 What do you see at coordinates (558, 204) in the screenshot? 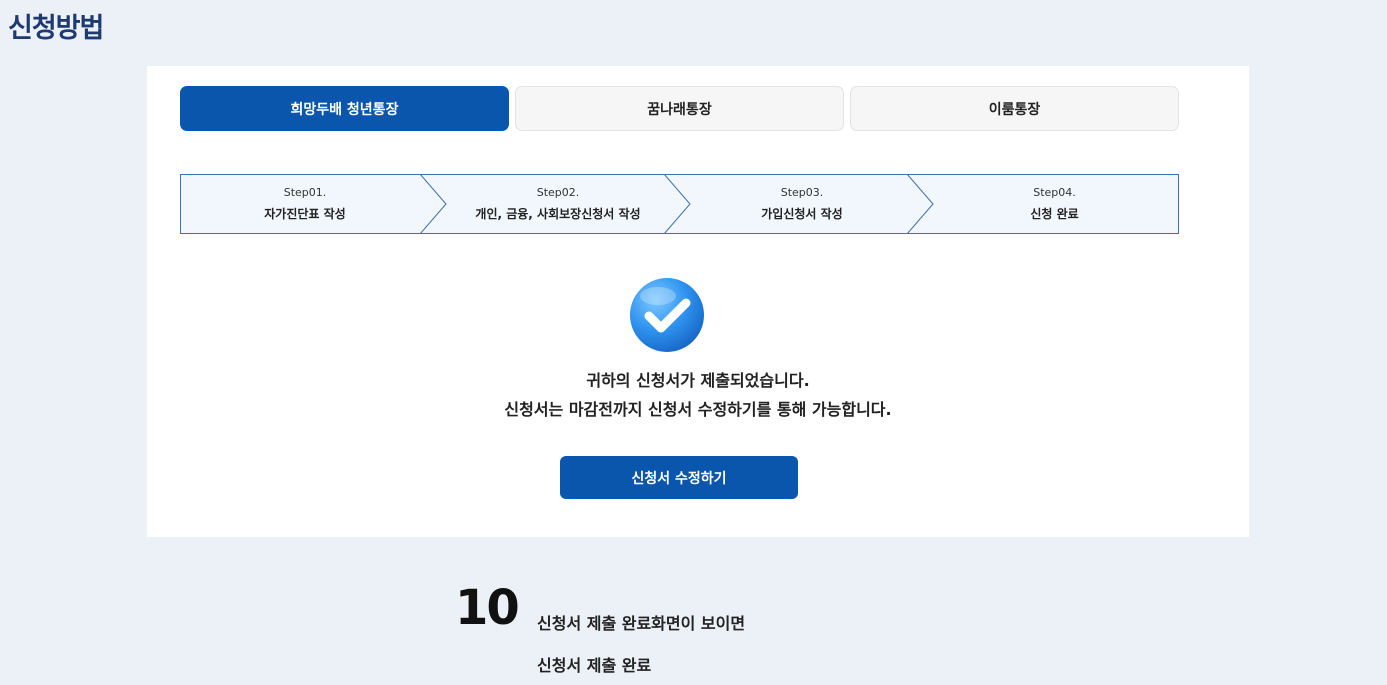
I see `step-2: Step02. 개인, 금융, 사회보장신청서 작성` at bounding box center [558, 204].